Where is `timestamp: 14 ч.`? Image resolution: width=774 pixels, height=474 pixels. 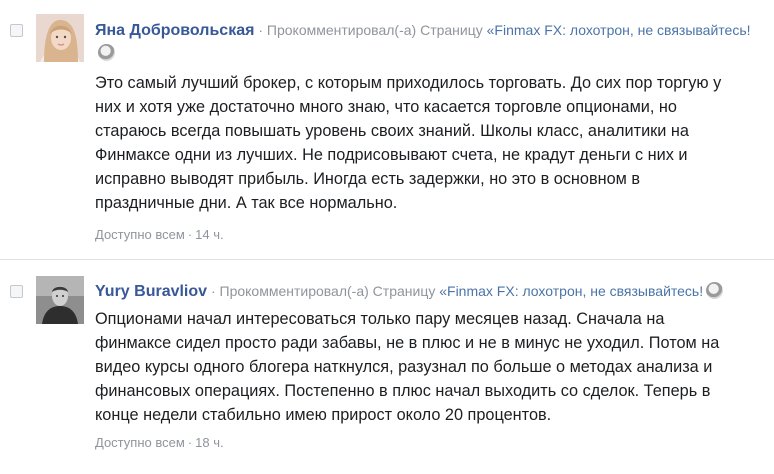
timestamp: 14 ч. is located at coordinates (209, 234).